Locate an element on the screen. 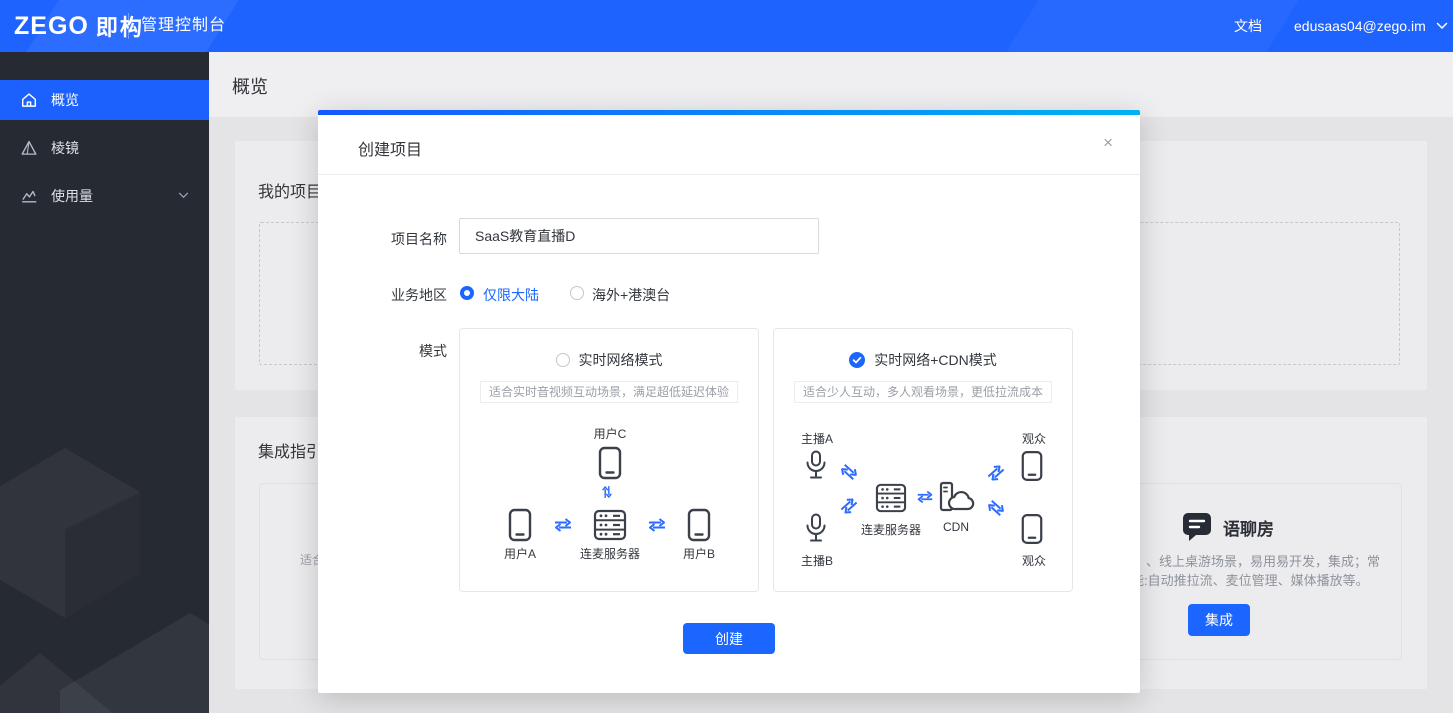 This screenshot has width=1453, height=713. integration-guide-title: 集成指引 is located at coordinates (290, 452).